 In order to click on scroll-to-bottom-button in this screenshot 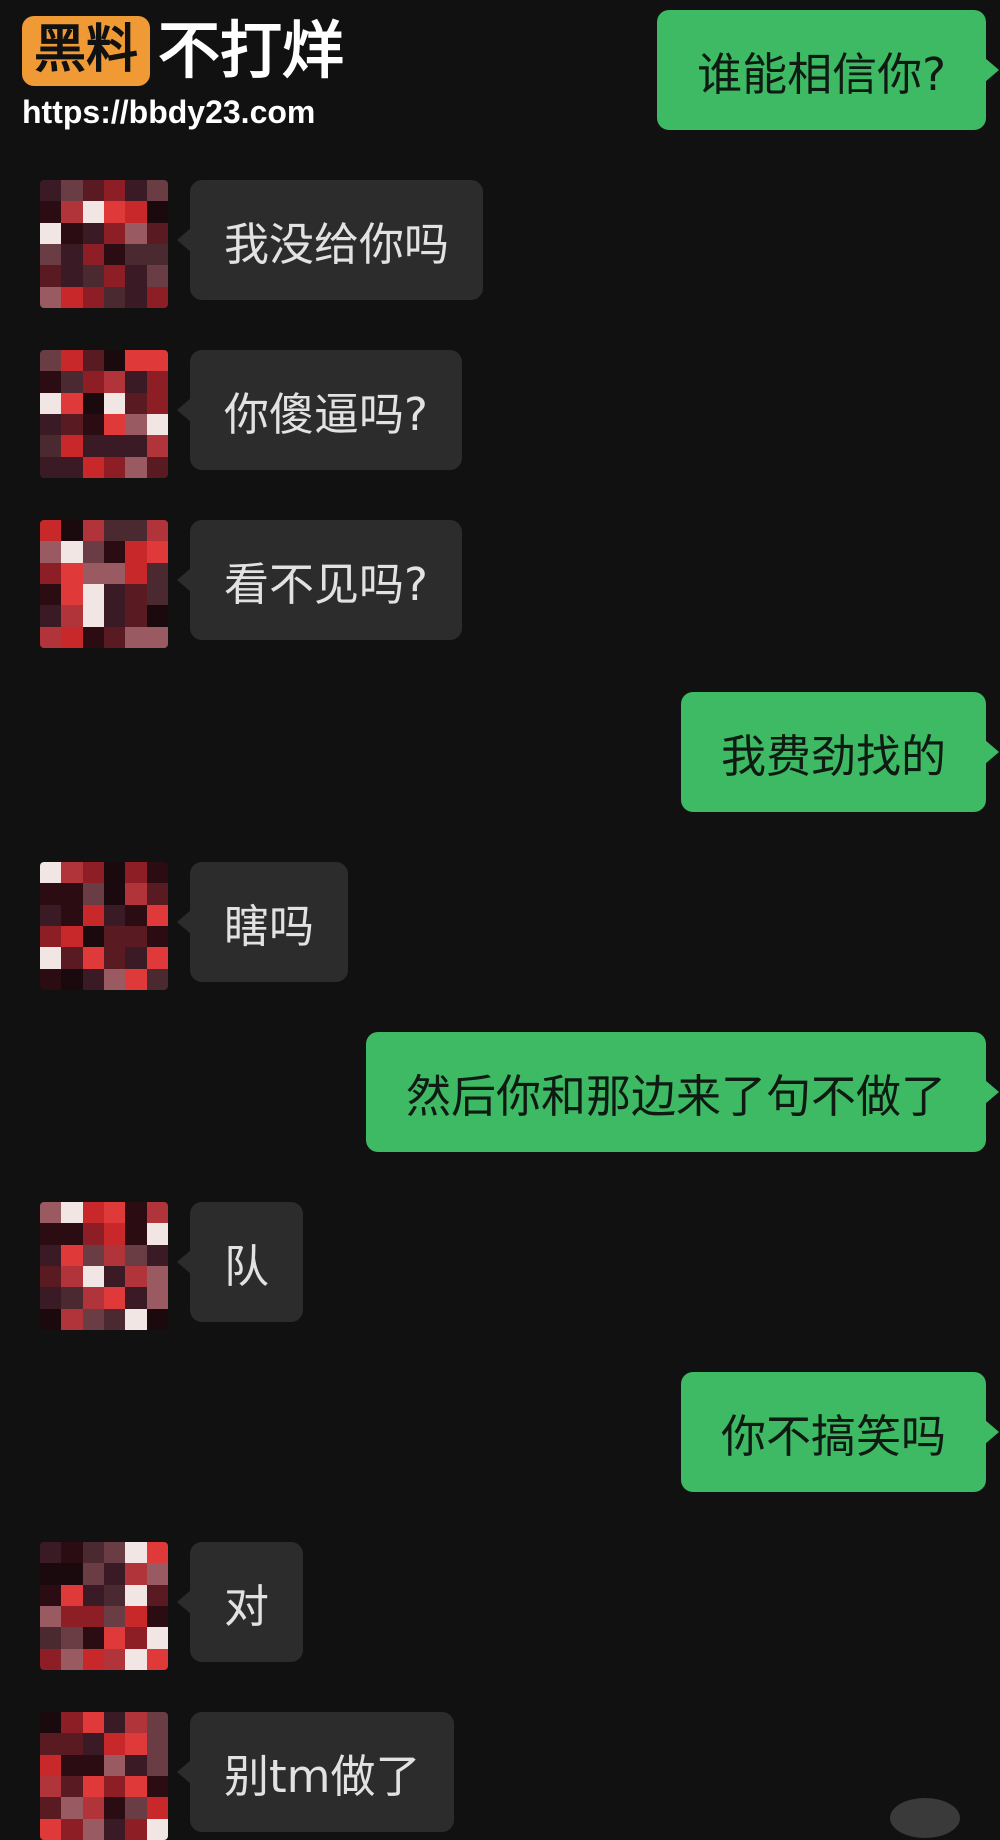, I will do `click(925, 1818)`.